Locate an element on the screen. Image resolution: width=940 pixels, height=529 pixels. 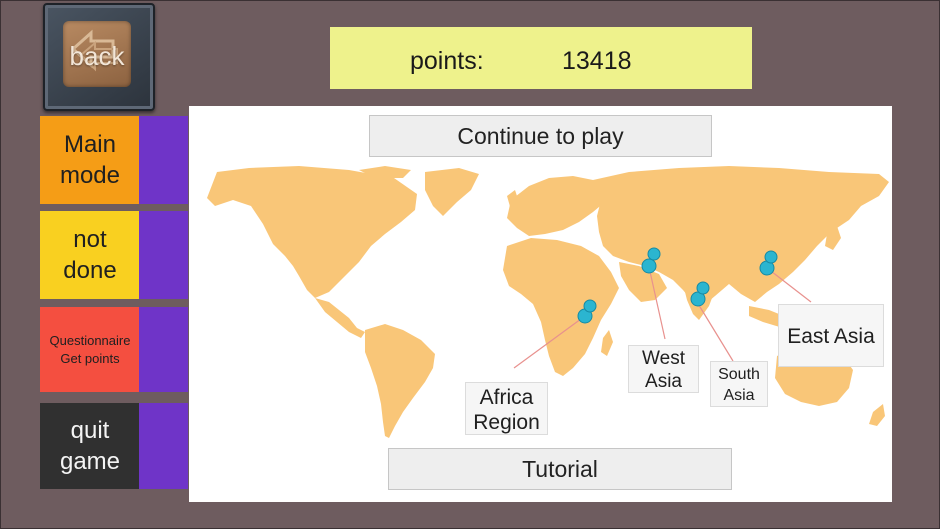
africa-line2: Region is located at coordinates (506, 422).